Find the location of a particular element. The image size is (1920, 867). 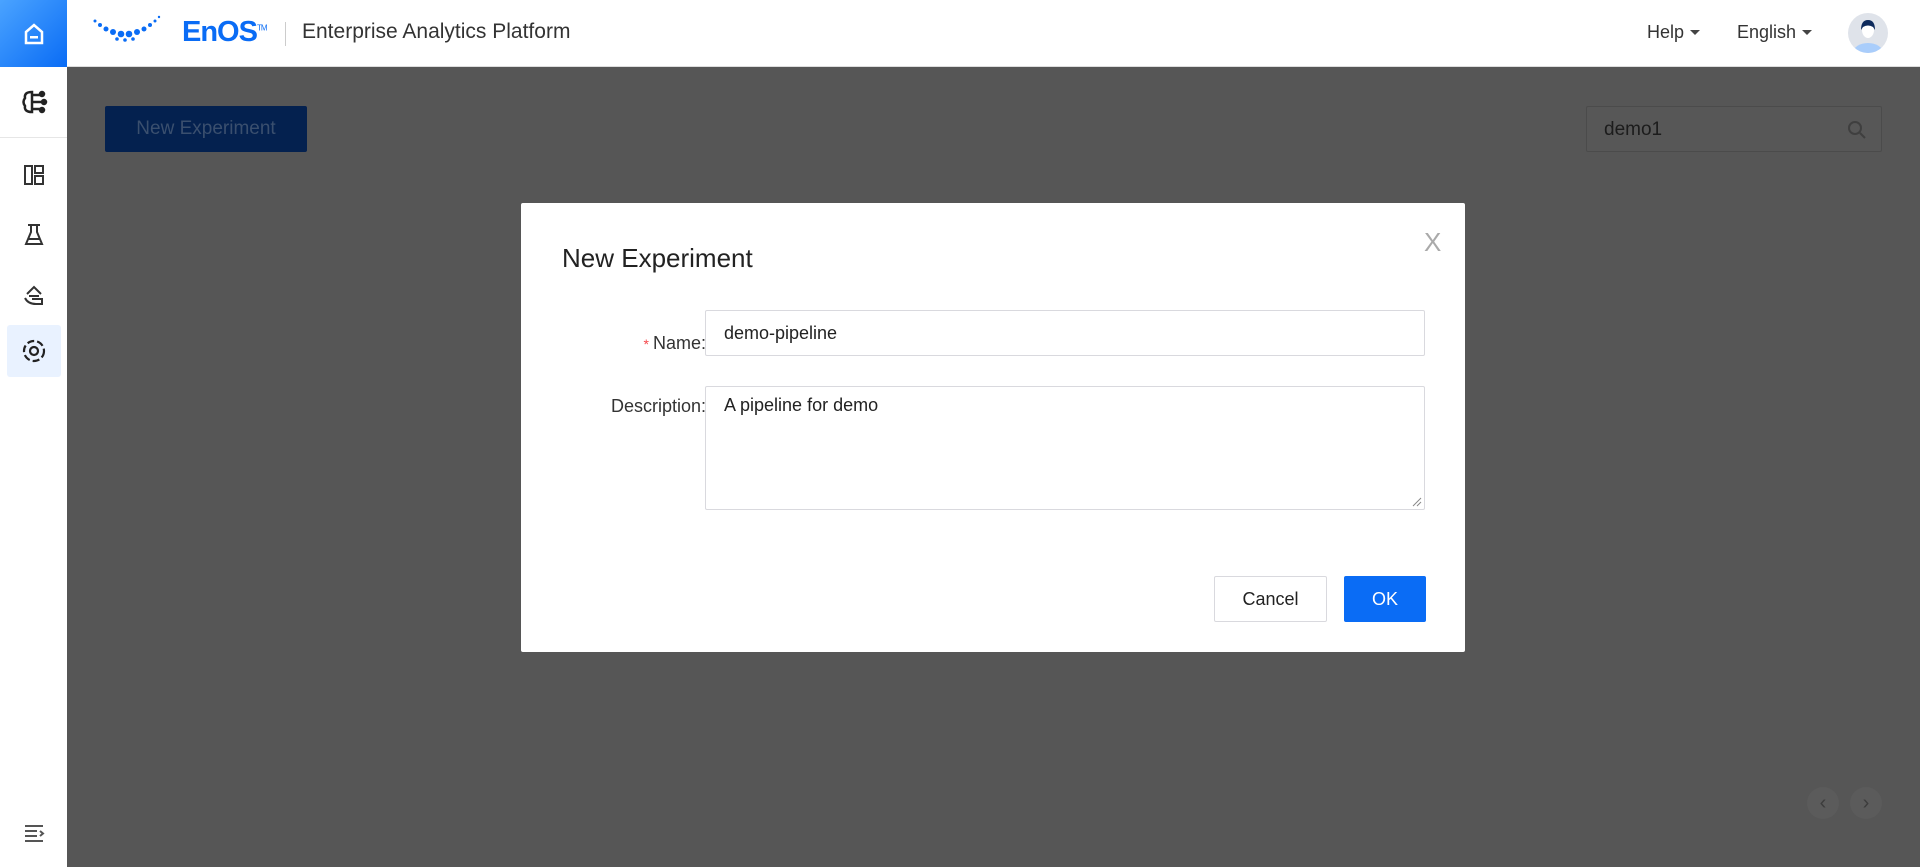

sidebar-item-model is located at coordinates (34, 295).